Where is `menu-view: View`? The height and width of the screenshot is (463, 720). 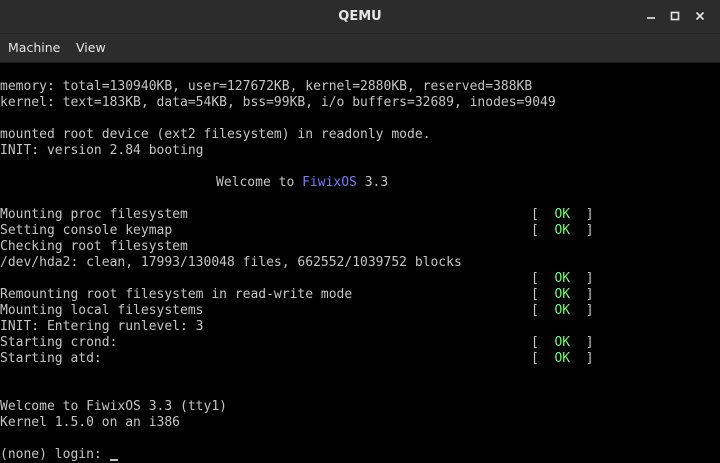 menu-view: View is located at coordinates (91, 48).